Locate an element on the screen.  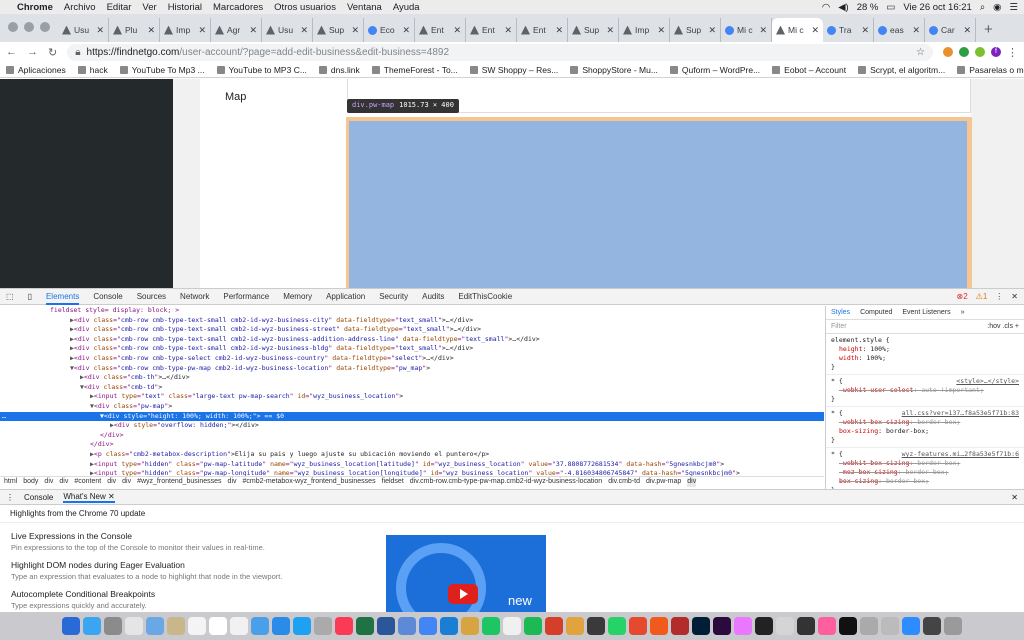
rule-source-link: wyz-features.mi…2f8a53e5f71b:6 is located at coordinates (960, 454).